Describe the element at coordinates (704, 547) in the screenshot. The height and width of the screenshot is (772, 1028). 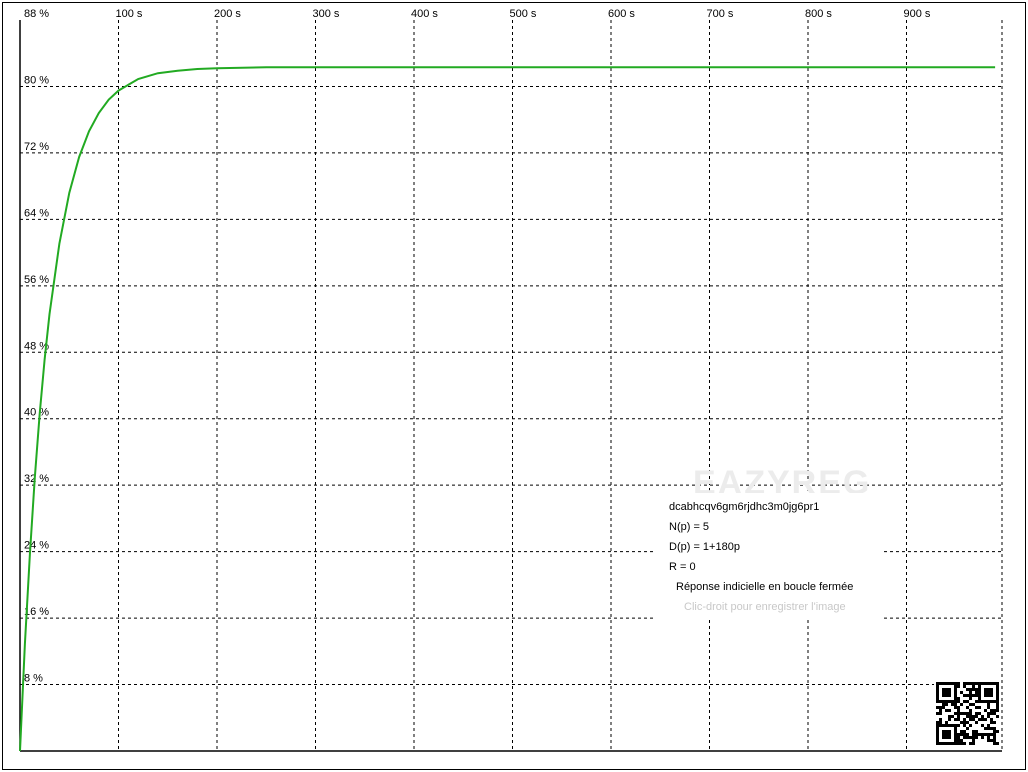
I see `legend-denominator: D(p) = 1+180p` at that location.